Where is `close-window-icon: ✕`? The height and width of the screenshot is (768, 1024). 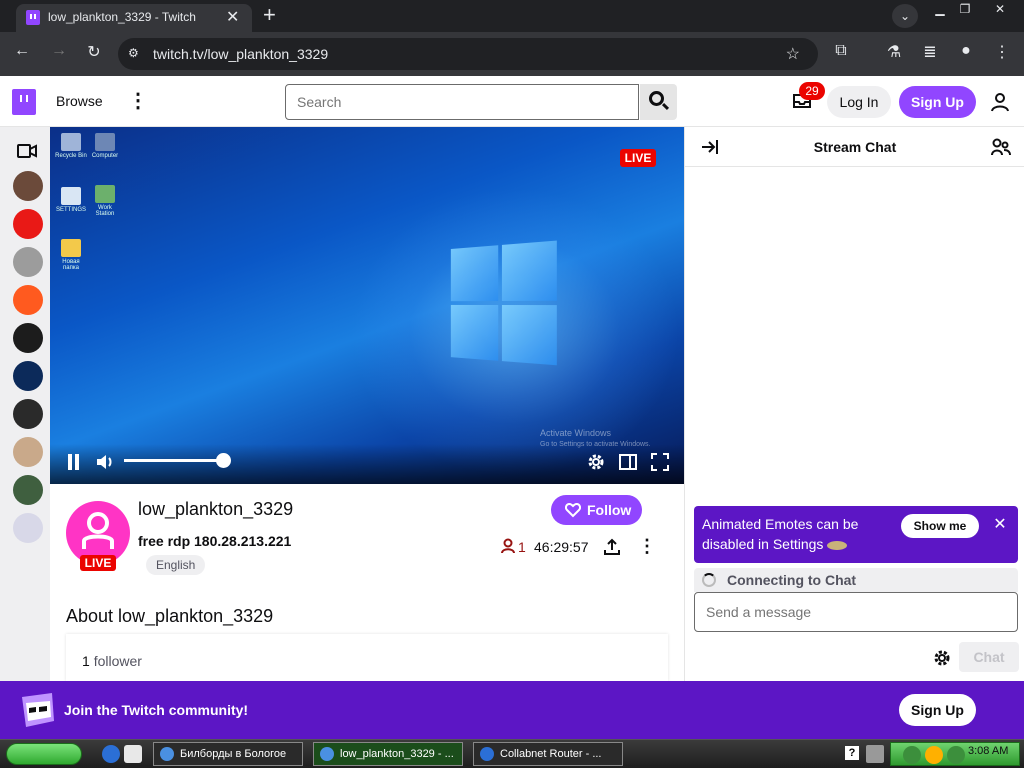
close-window-icon: ✕ is located at coordinates (1000, 10).